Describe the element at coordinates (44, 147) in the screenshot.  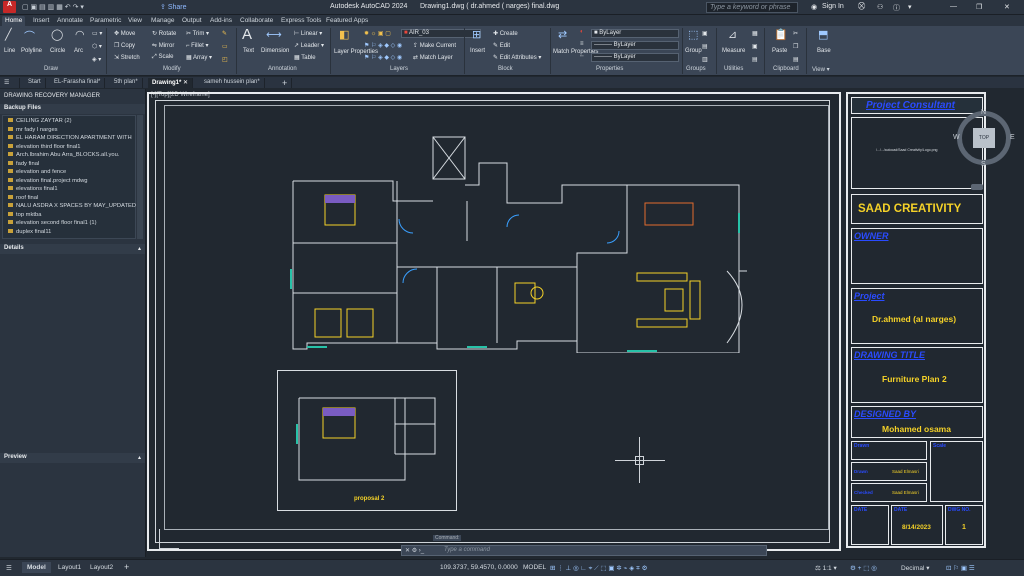
I see `file-item: elevation third floor final1` at that location.